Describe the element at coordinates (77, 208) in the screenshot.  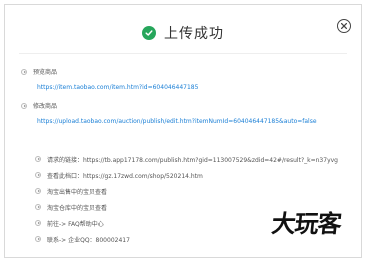
I see `info-text: 淘宝仓库中的宝贝查看` at that location.